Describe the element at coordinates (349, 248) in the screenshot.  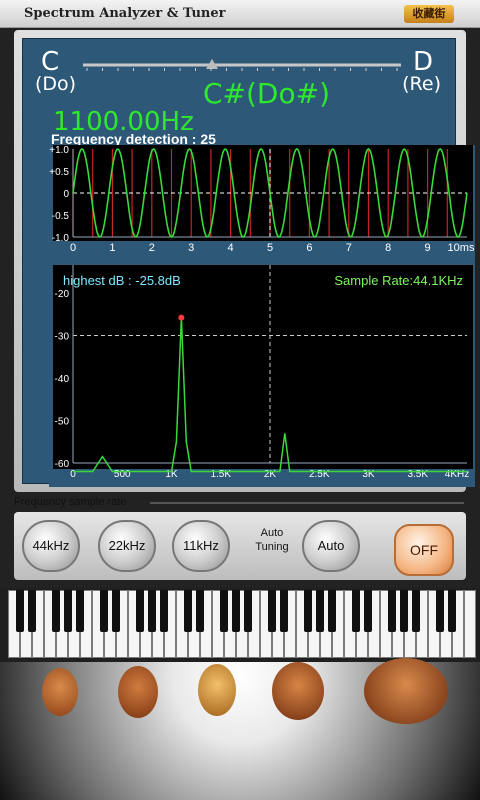
I see `wave-x-tick: 7` at that location.